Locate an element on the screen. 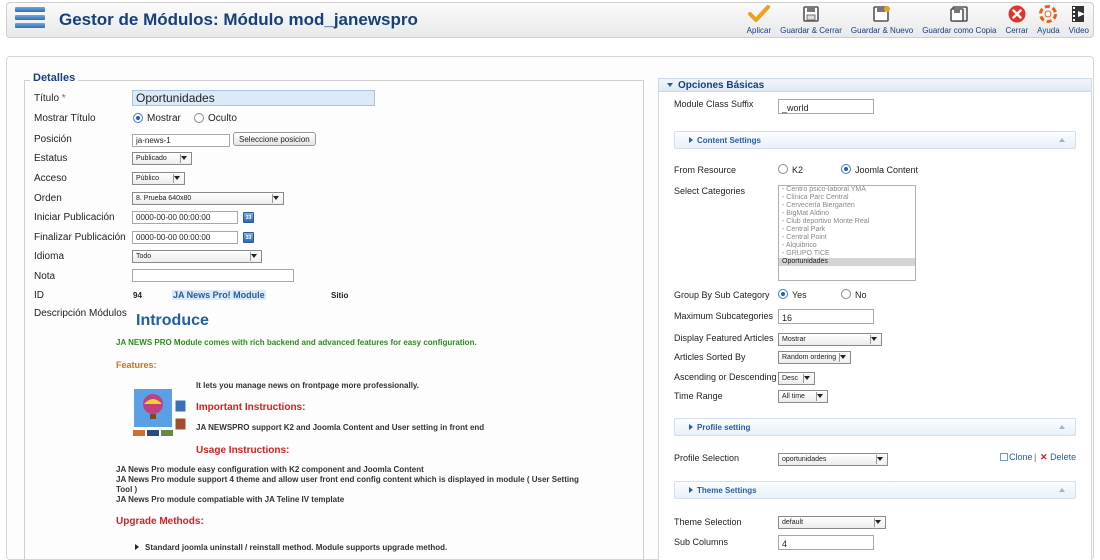 The image size is (1100, 560). k2-radio is located at coordinates (783, 169).